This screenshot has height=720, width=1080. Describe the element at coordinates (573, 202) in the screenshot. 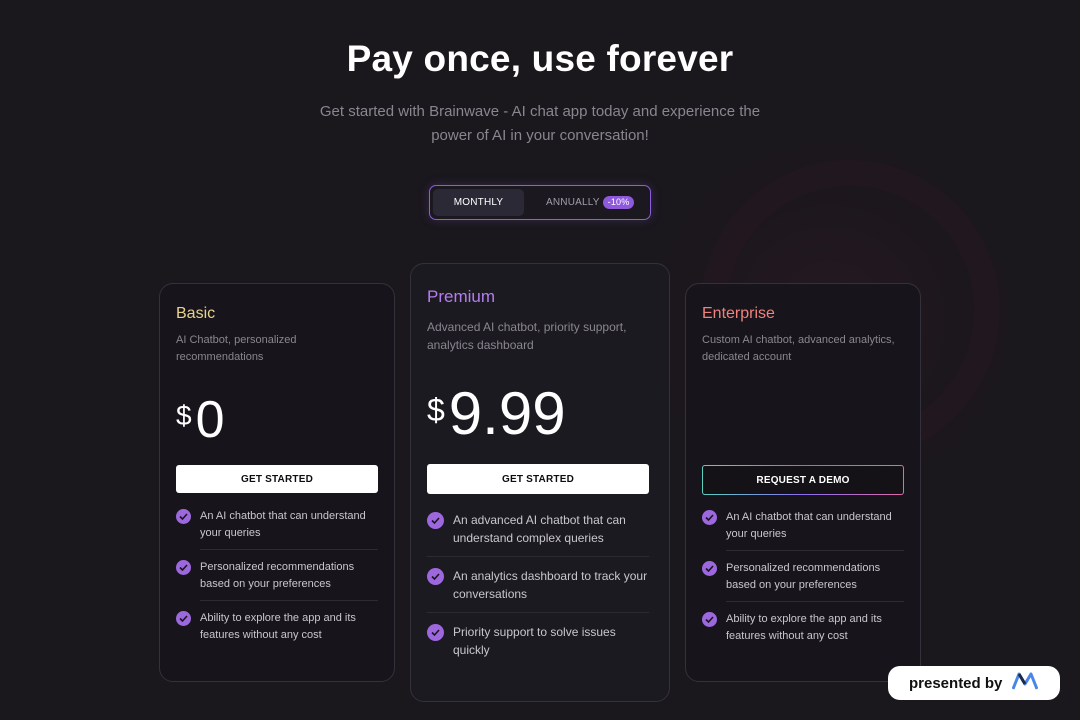

I see `annually-label: ANNUALLY` at that location.